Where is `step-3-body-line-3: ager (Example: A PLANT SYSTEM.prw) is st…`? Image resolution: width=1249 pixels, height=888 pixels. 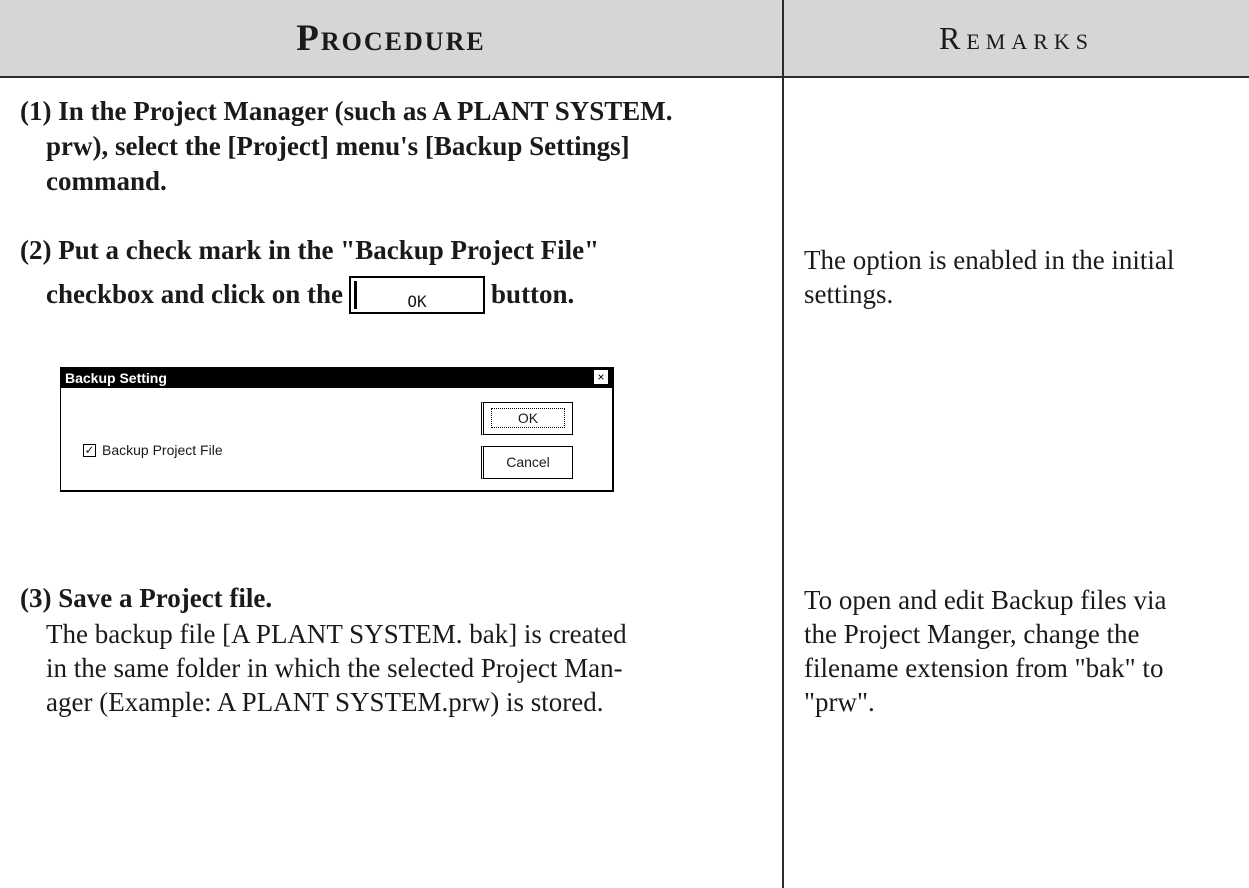 step-3-body-line-3: ager (Example: A PLANT SYSTEM.prw) is st… is located at coordinates (325, 702).